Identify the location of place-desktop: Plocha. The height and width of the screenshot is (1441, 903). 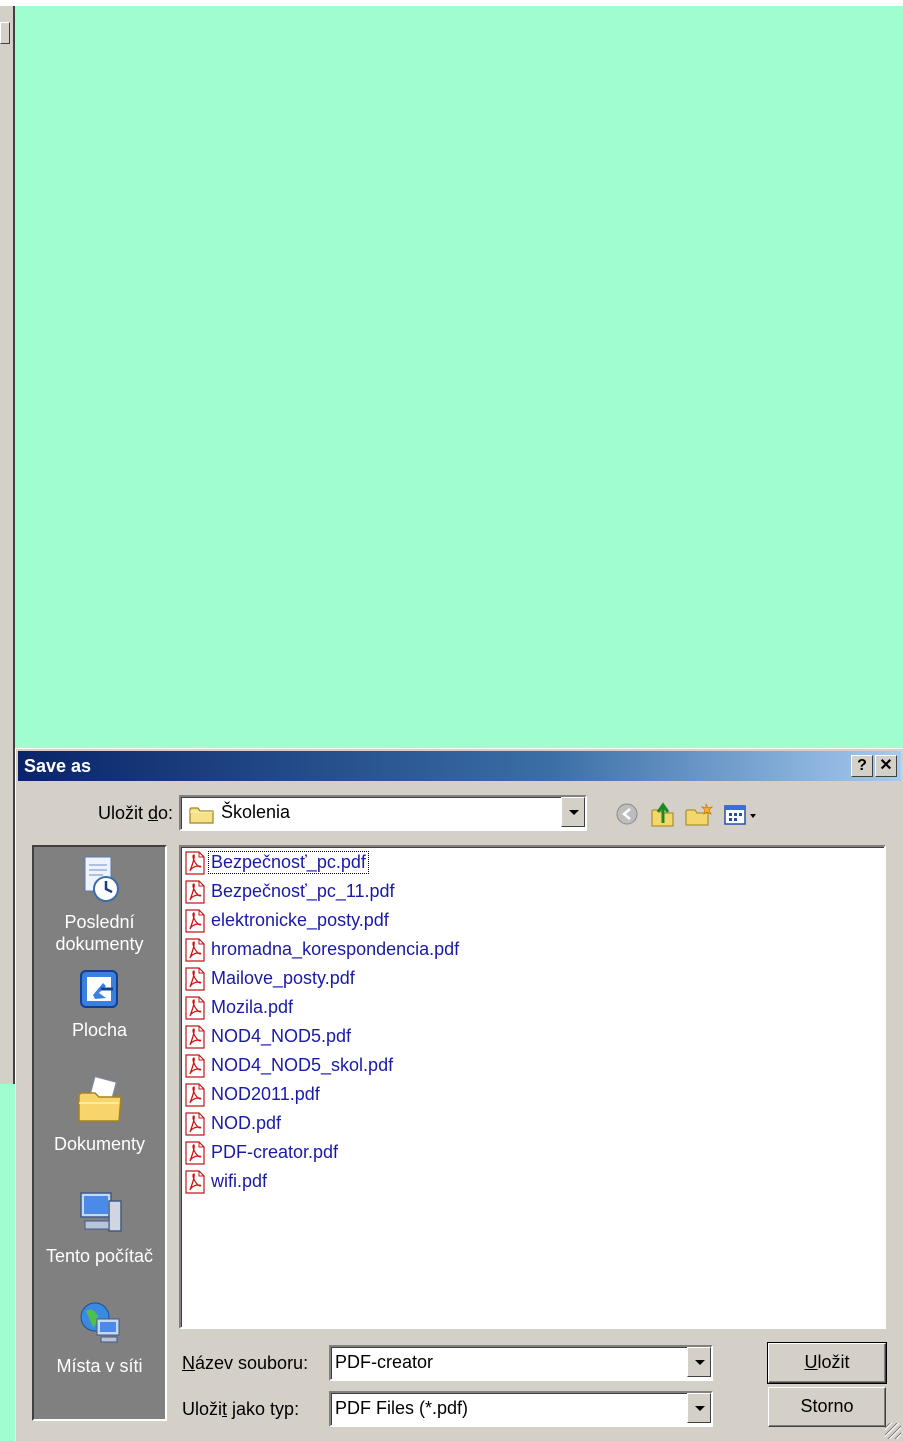
(99, 1003).